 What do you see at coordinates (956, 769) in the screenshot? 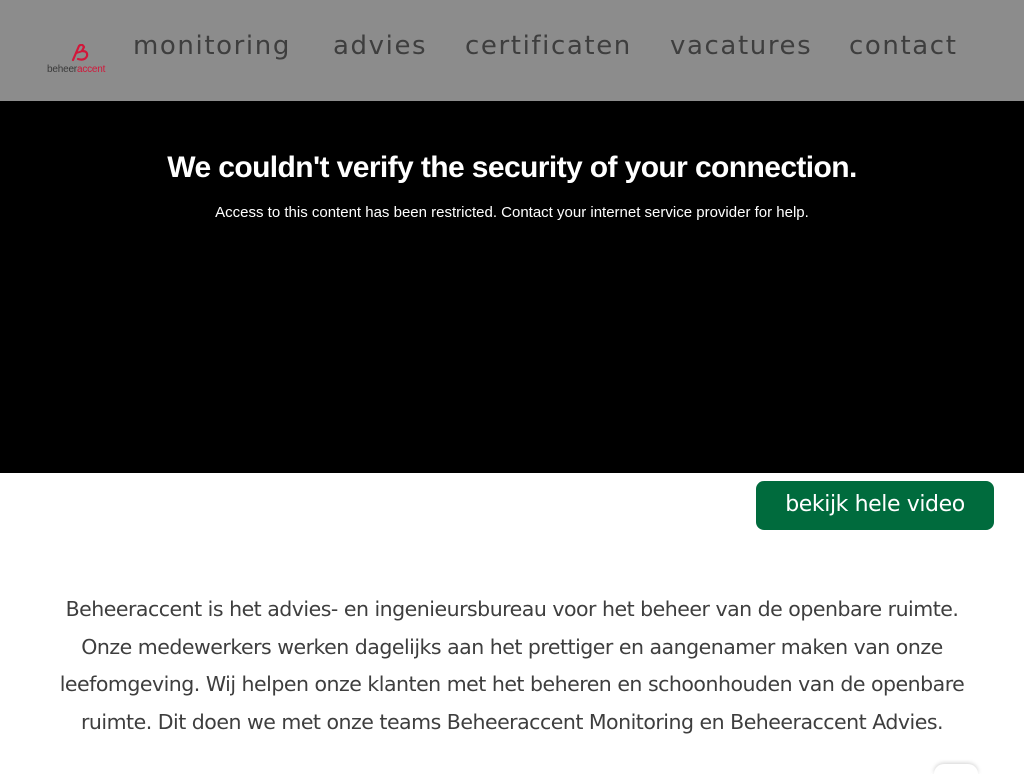
I see `scroll-to-top-button` at bounding box center [956, 769].